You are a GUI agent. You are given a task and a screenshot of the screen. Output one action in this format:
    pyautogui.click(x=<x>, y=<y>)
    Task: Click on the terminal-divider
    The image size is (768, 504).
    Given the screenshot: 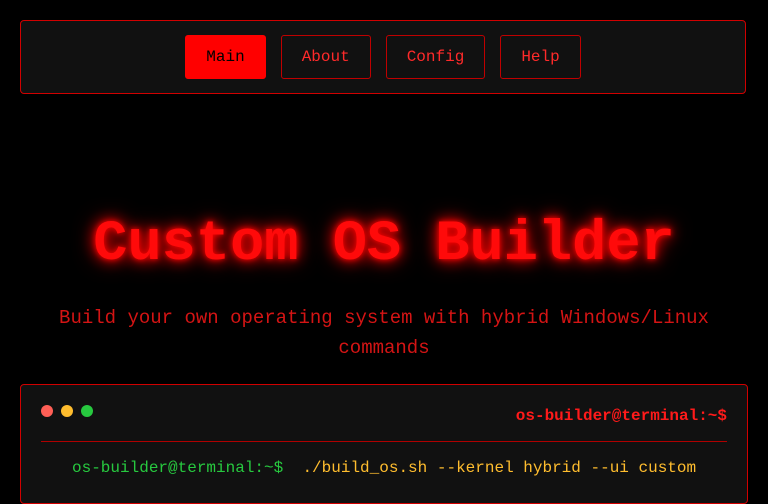 What is the action you would take?
    pyautogui.click(x=384, y=441)
    